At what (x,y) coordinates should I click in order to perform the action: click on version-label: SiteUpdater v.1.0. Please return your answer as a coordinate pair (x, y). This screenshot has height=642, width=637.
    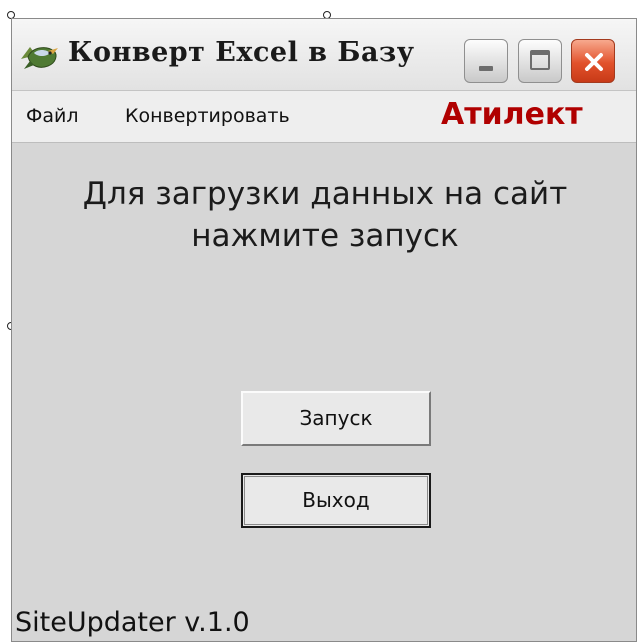
    Looking at the image, I should click on (132, 622).